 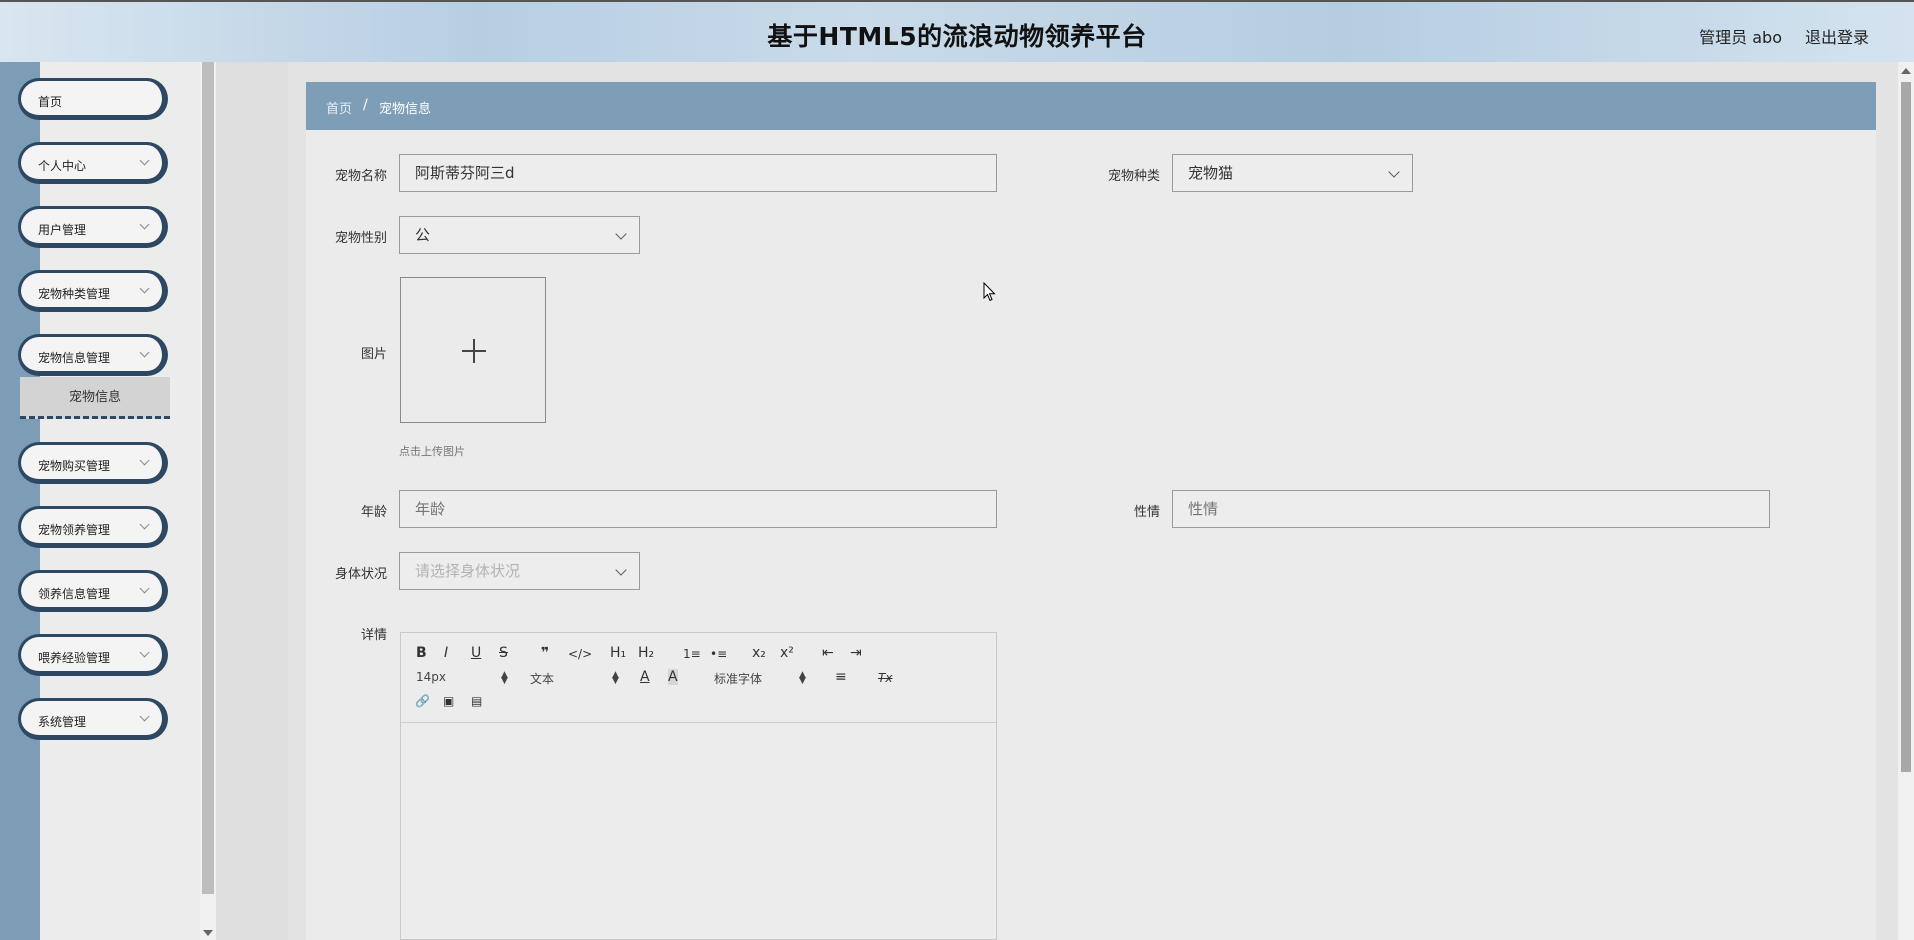 What do you see at coordinates (698, 831) in the screenshot?
I see `editor-content-area` at bounding box center [698, 831].